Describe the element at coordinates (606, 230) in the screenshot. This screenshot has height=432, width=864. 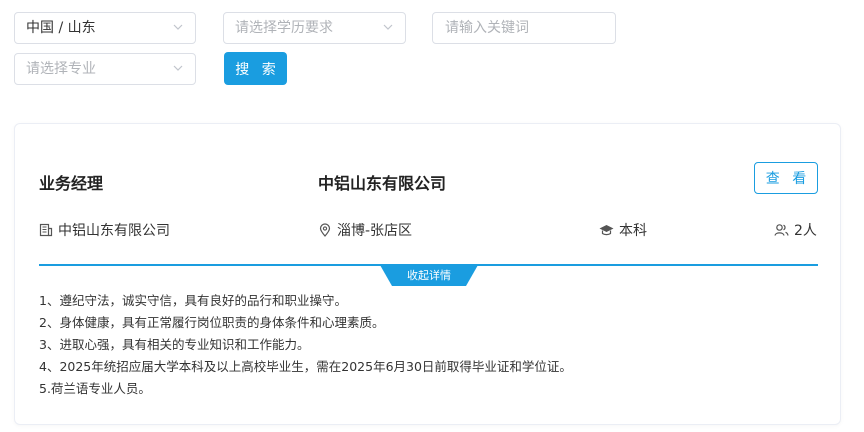
I see `graduation-cap-icon` at that location.